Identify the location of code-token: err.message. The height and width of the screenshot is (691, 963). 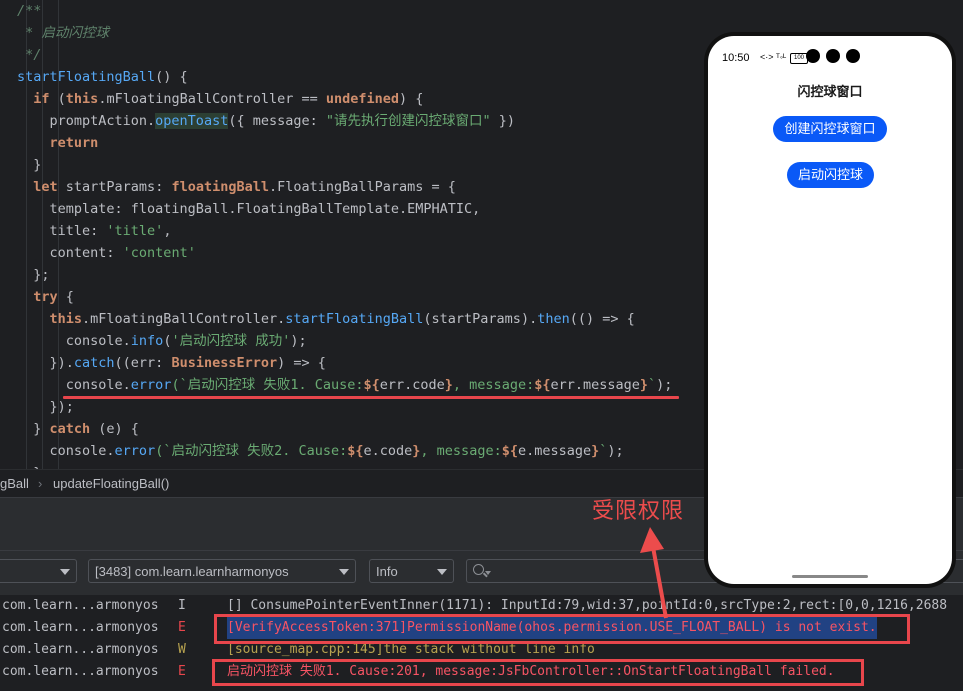
(595, 385).